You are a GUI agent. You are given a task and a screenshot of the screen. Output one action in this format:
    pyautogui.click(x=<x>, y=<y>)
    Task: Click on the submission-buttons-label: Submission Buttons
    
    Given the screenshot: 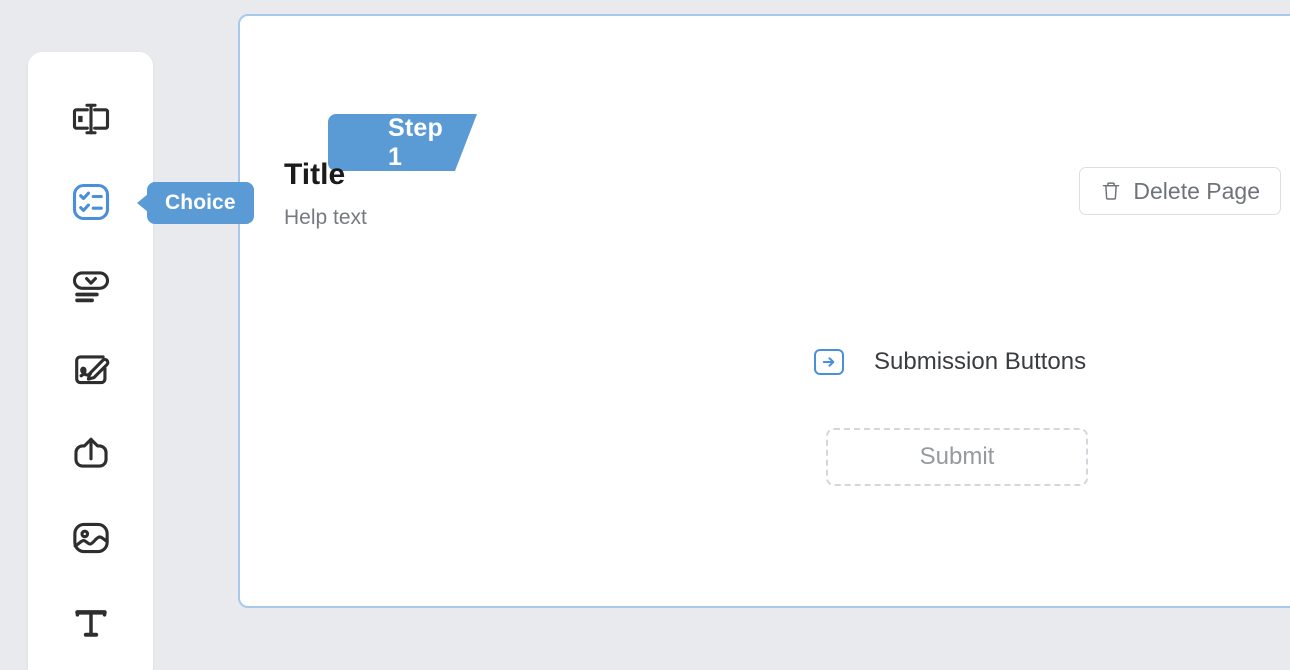 What is the action you would take?
    pyautogui.click(x=980, y=361)
    